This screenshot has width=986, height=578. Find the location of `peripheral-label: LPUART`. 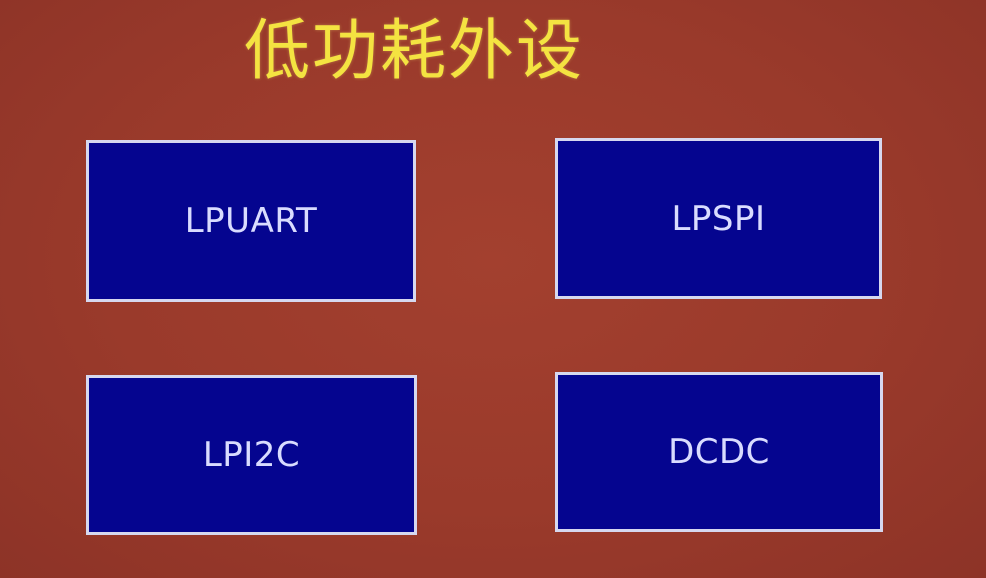

peripheral-label: LPUART is located at coordinates (251, 221).